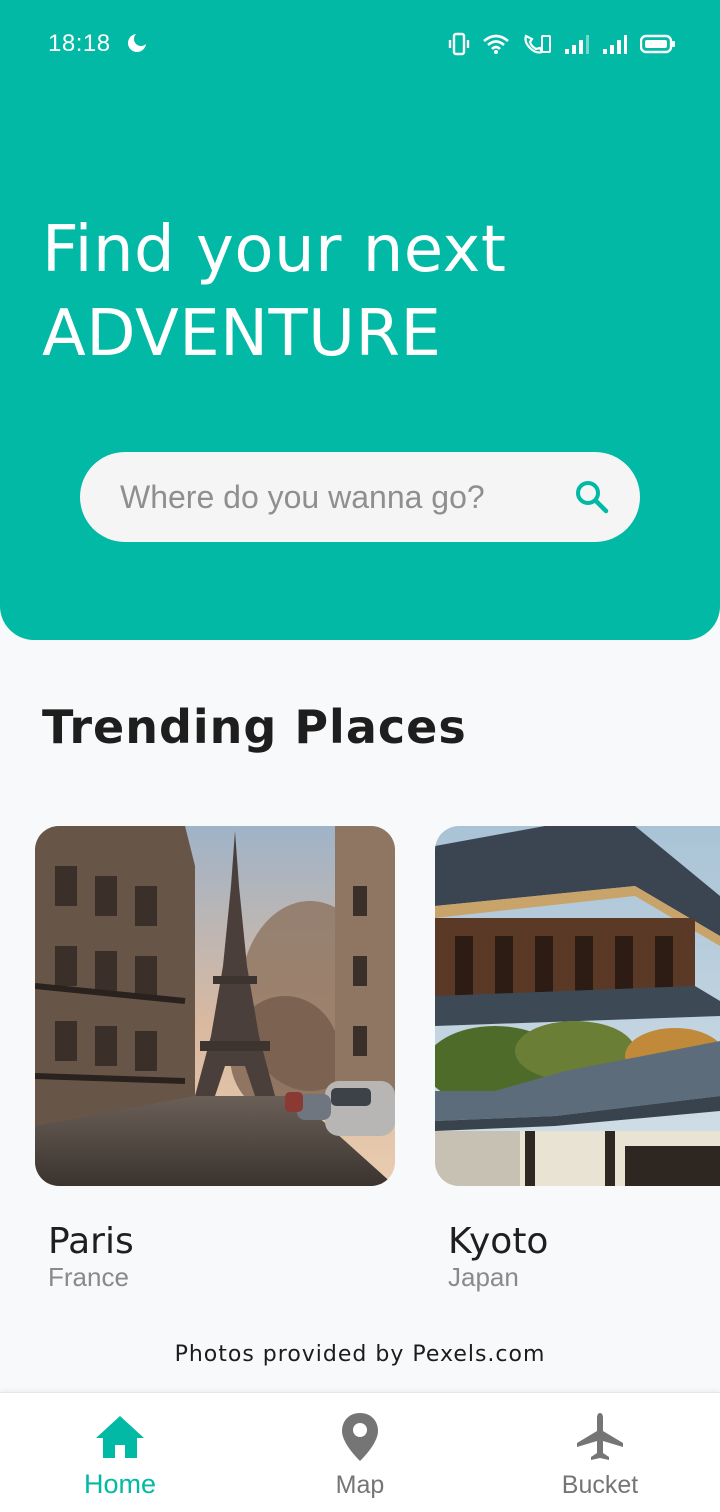 This screenshot has width=720, height=1512. Describe the element at coordinates (600, 1436) in the screenshot. I see `airplane-icon` at that location.